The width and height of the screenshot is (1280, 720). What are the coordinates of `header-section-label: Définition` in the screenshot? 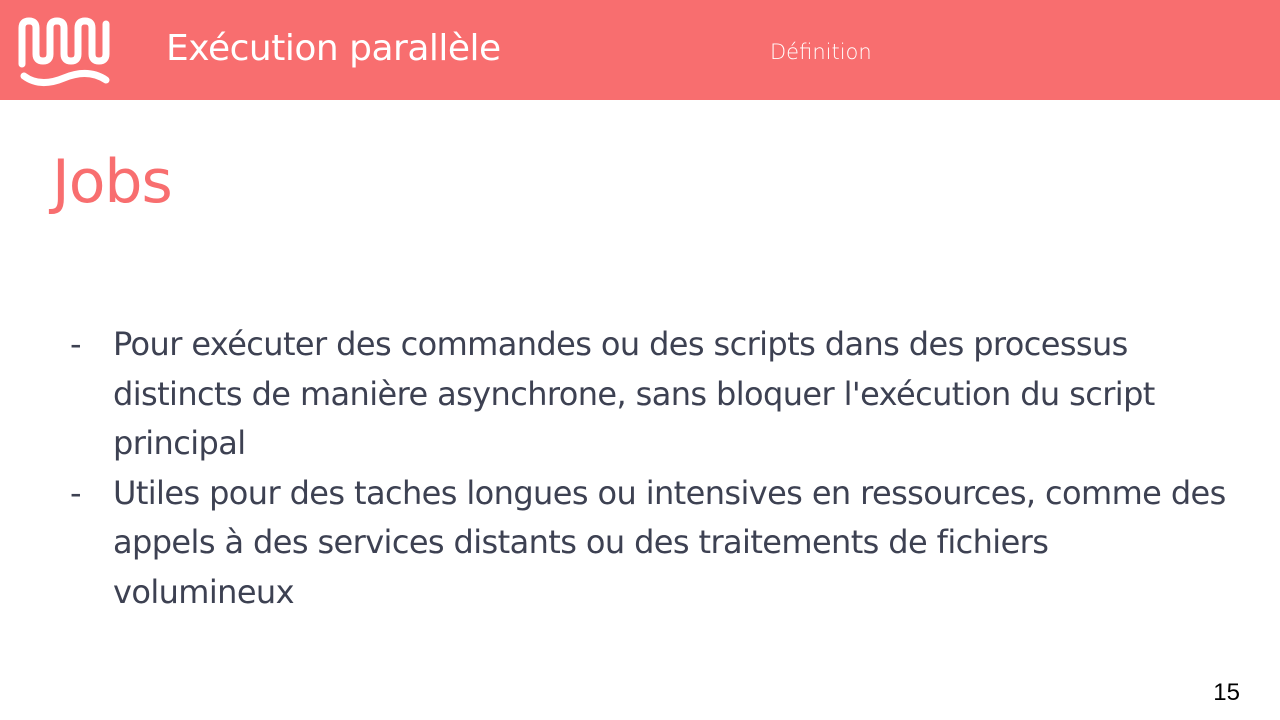 It's located at (821, 52).